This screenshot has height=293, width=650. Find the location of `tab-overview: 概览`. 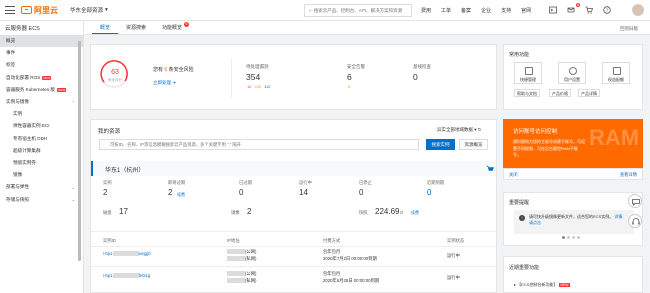

tab-overview: 概览 is located at coordinates (105, 27).